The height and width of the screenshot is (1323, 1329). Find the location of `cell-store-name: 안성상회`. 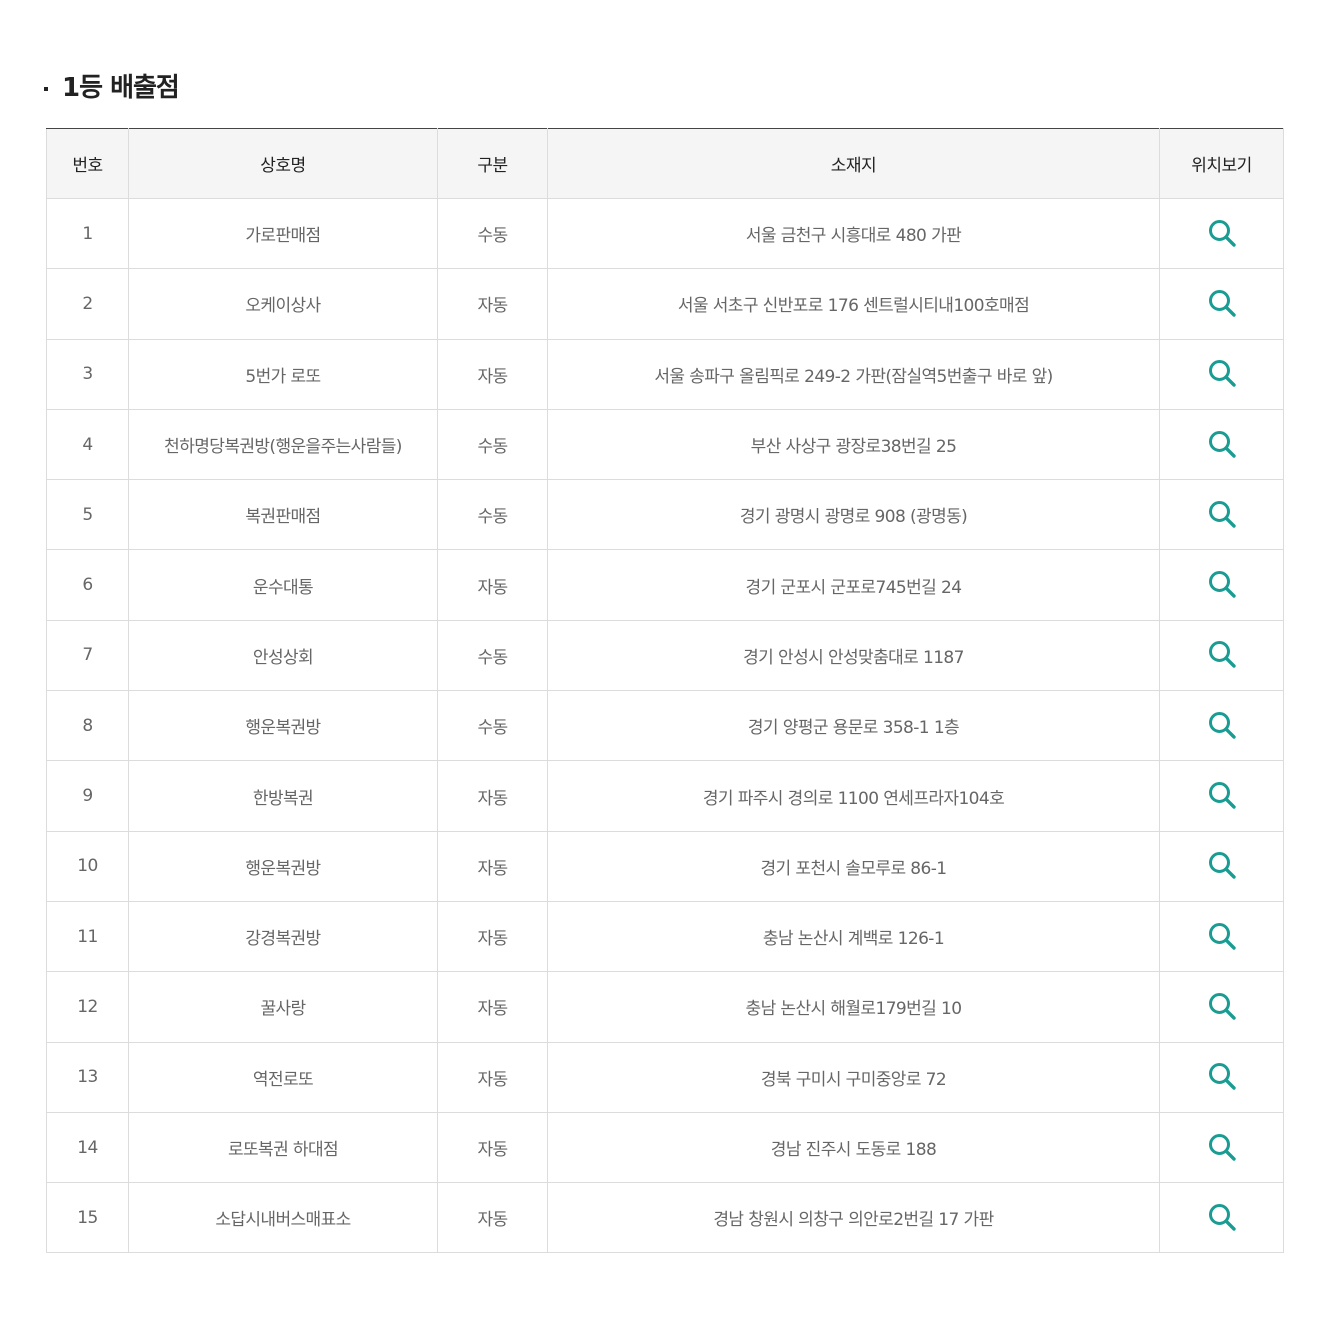

cell-store-name: 안성상회 is located at coordinates (283, 655).